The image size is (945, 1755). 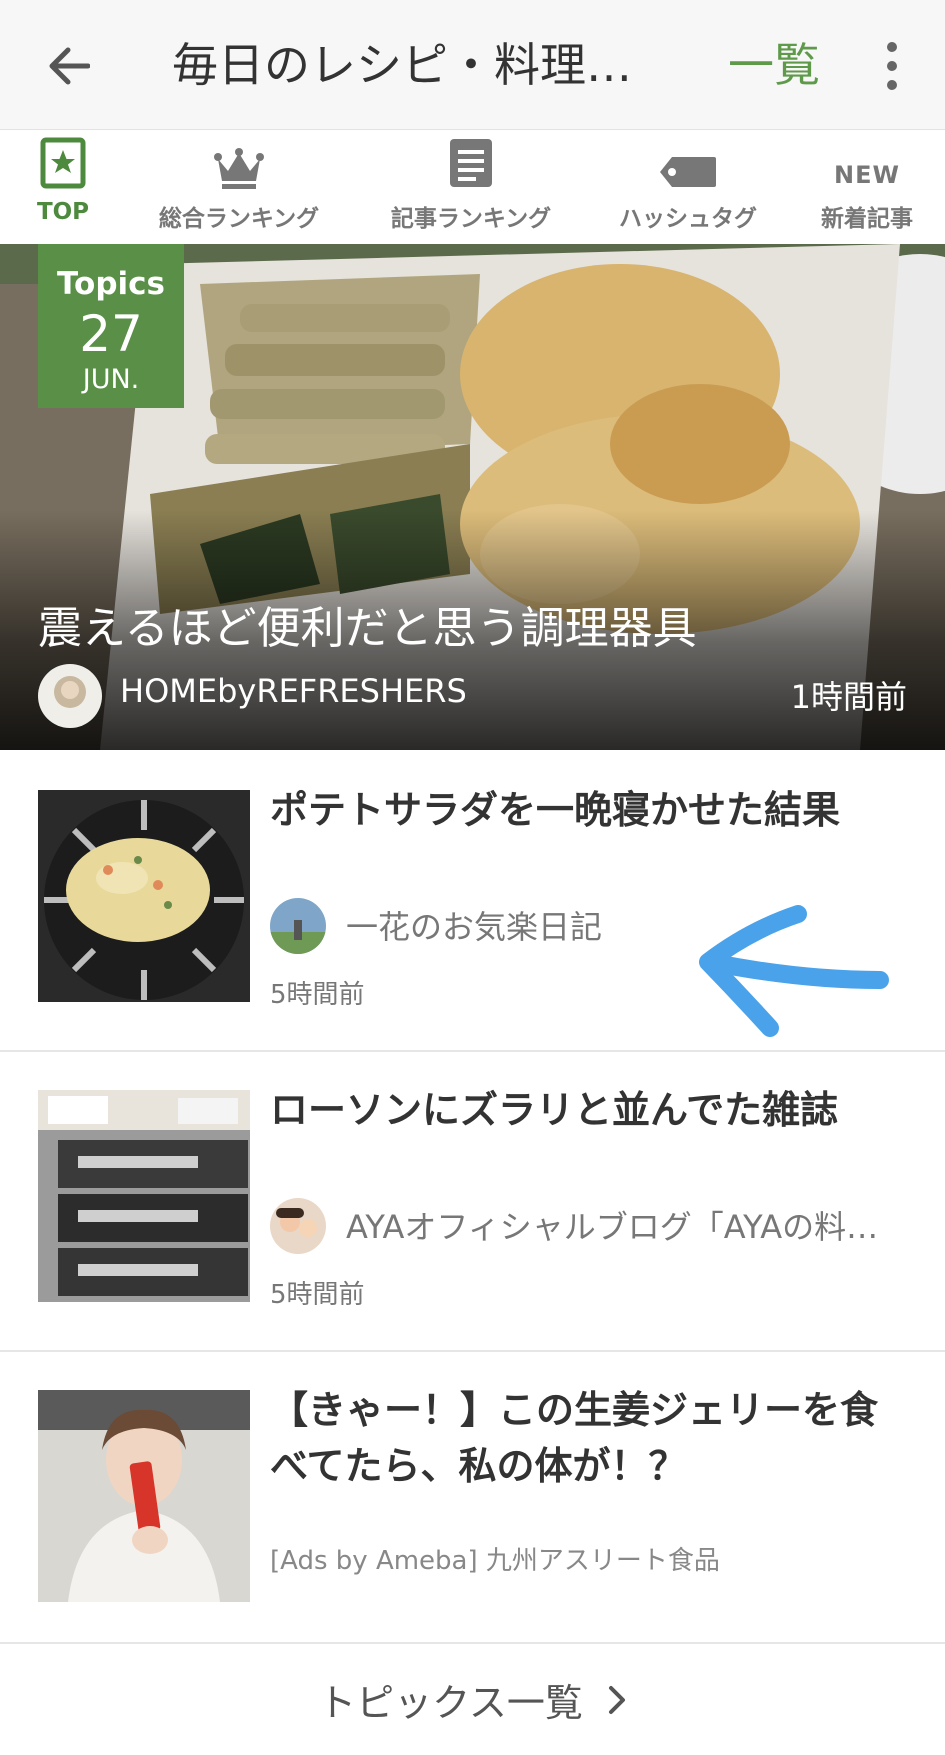 What do you see at coordinates (554, 1110) in the screenshot?
I see `article-title: ローソンにズラリと並んでた雑誌` at bounding box center [554, 1110].